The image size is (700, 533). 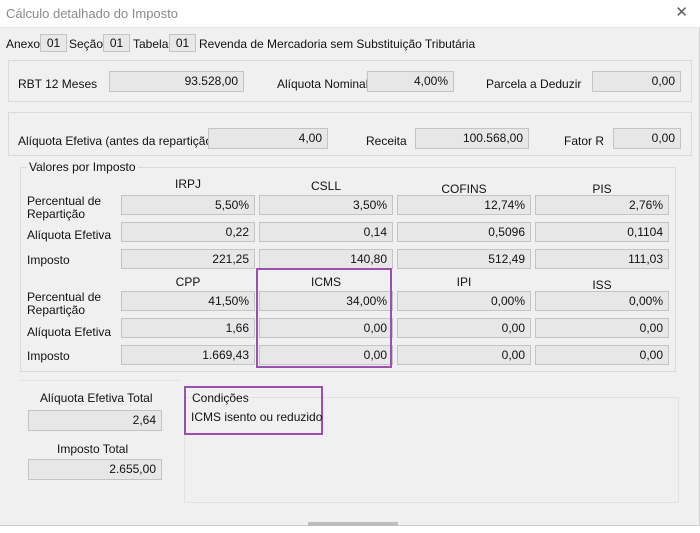 What do you see at coordinates (602, 259) in the screenshot?
I see `pis-imposto: 111,03` at bounding box center [602, 259].